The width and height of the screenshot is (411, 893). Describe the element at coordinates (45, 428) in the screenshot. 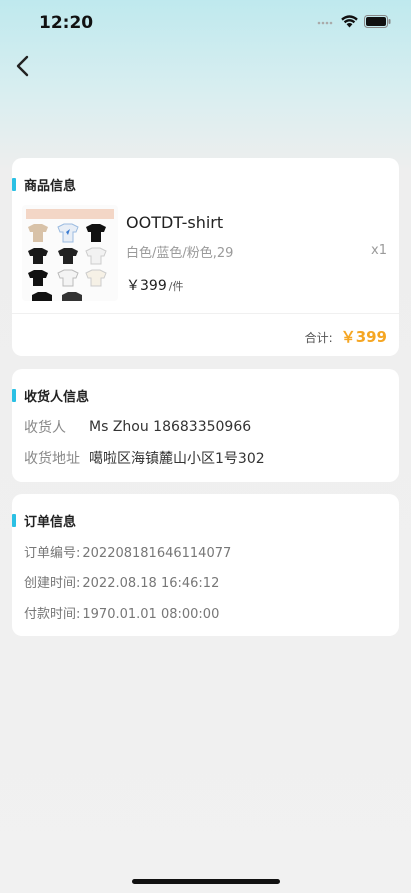

I see `receiver-name-label: 收货人` at that location.